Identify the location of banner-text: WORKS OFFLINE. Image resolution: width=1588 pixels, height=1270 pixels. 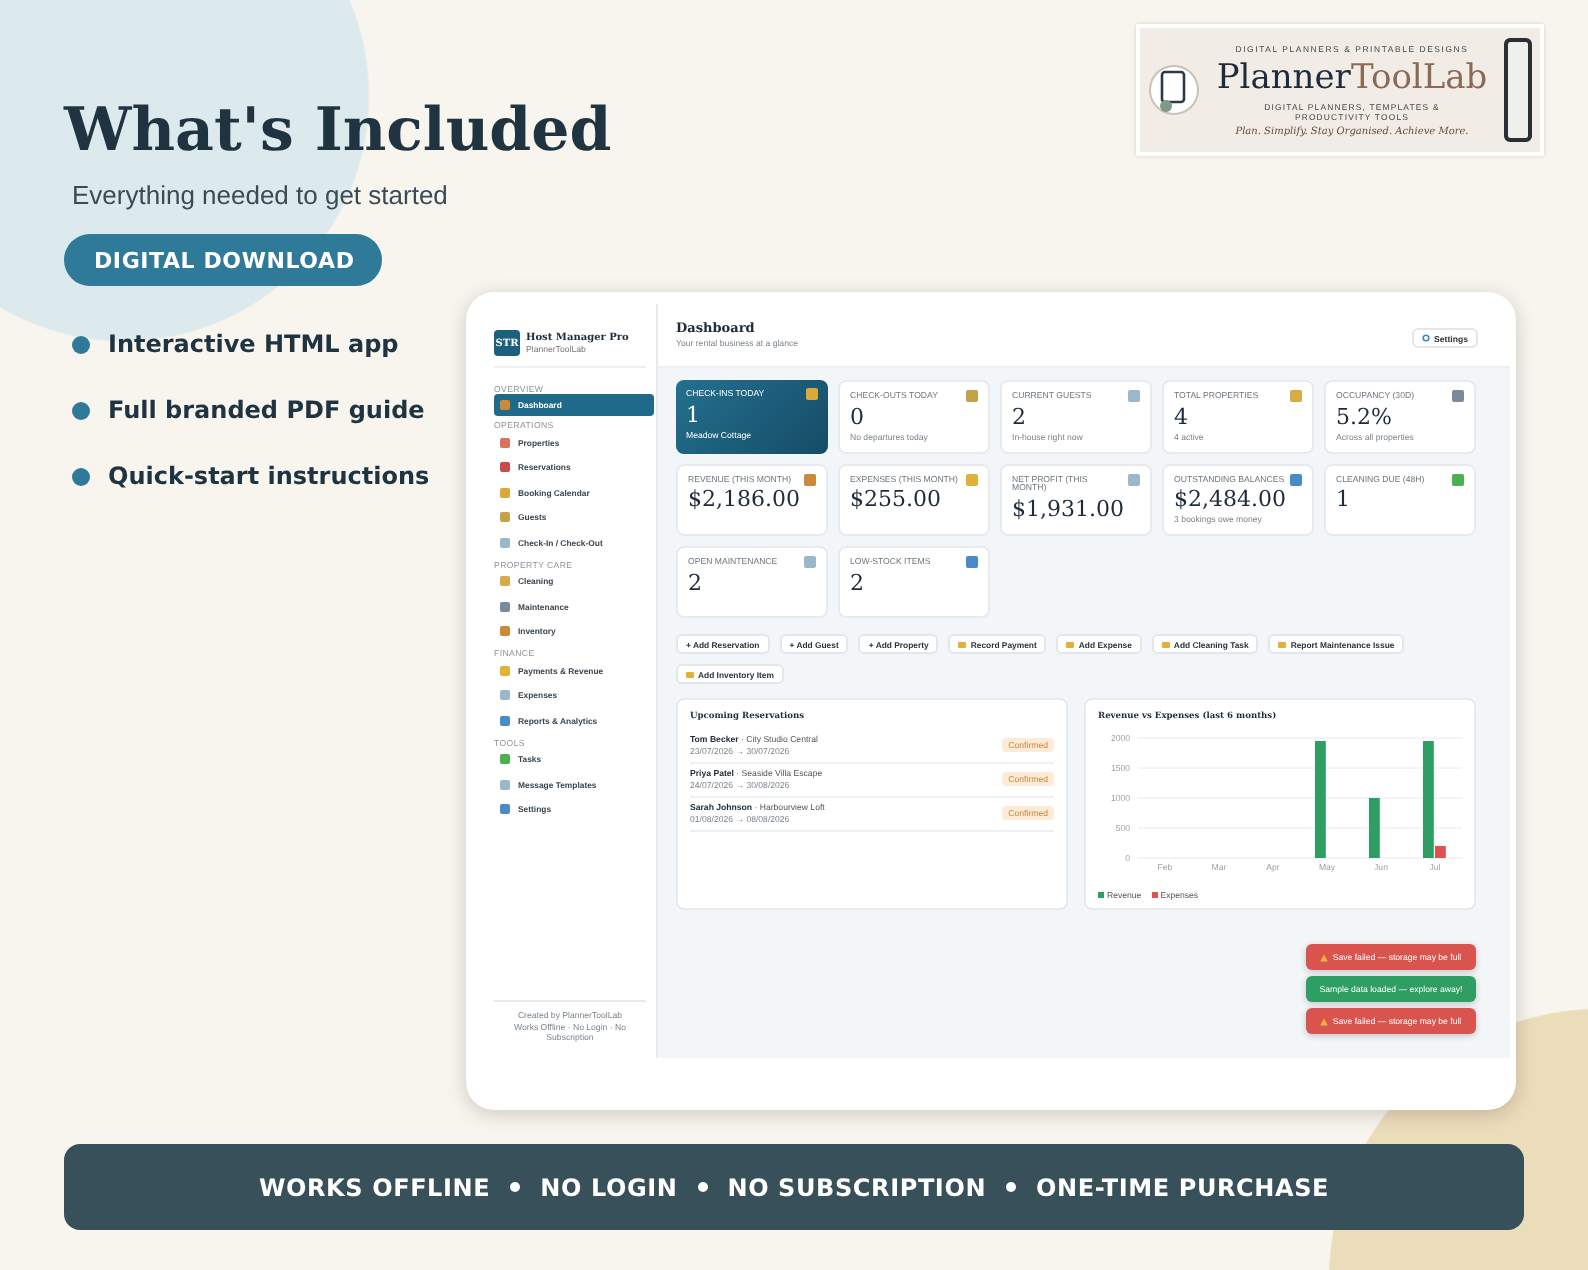
(374, 1187).